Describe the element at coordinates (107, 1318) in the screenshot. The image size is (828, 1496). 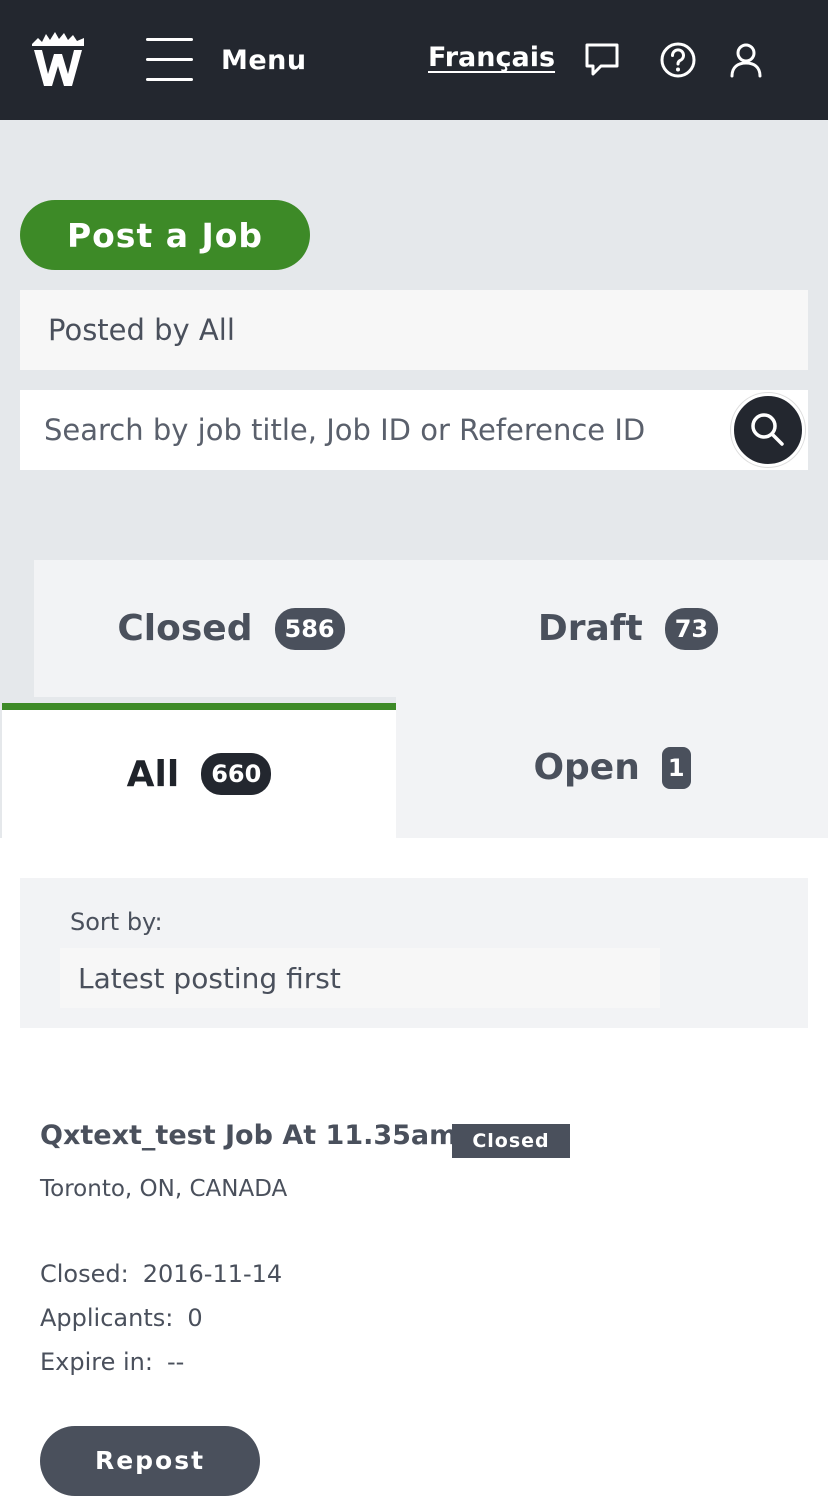
I see `applicants-label: Applicants:` at that location.